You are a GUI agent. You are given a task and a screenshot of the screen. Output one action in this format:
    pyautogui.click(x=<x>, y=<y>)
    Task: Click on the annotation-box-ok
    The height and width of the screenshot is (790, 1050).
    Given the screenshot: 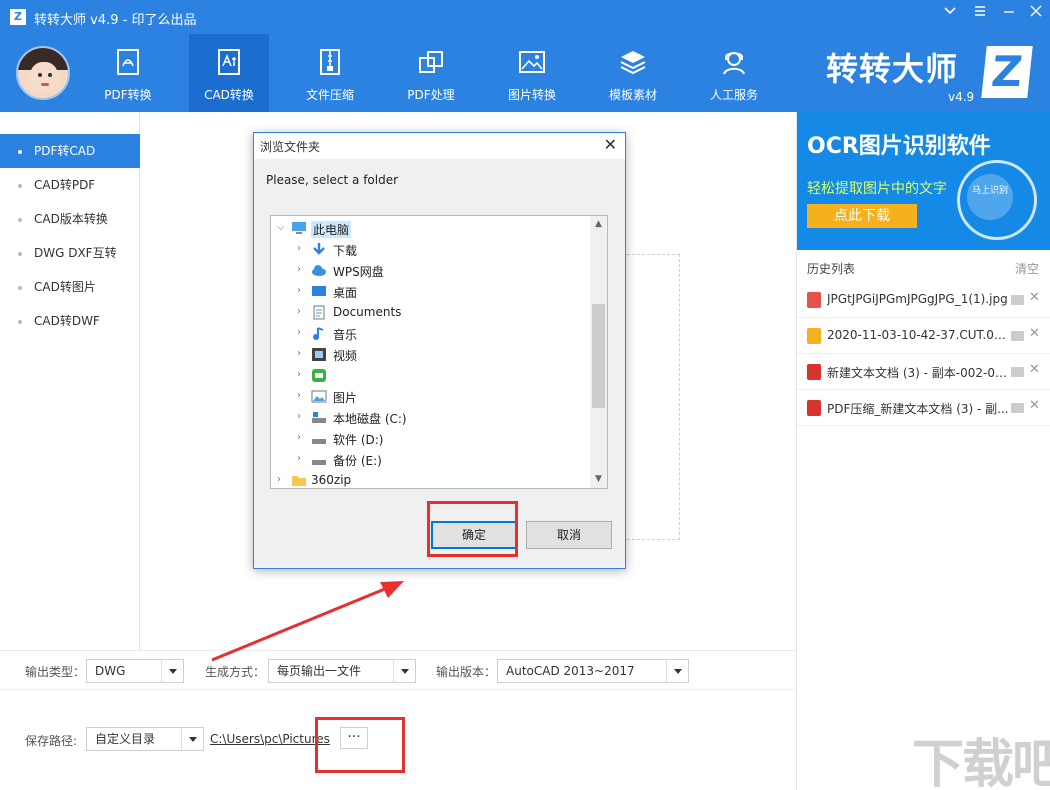 What is the action you would take?
    pyautogui.click(x=472, y=529)
    